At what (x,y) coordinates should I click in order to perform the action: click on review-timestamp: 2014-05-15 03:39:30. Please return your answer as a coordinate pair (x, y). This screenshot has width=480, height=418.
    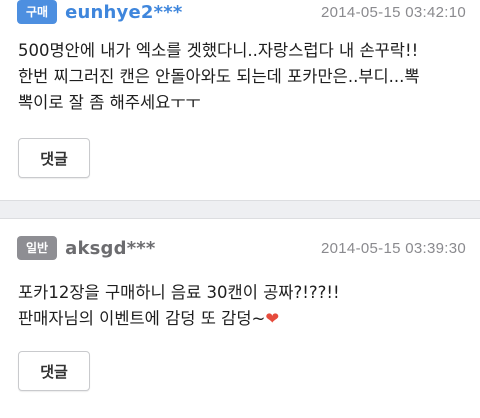
    Looking at the image, I should click on (393, 248).